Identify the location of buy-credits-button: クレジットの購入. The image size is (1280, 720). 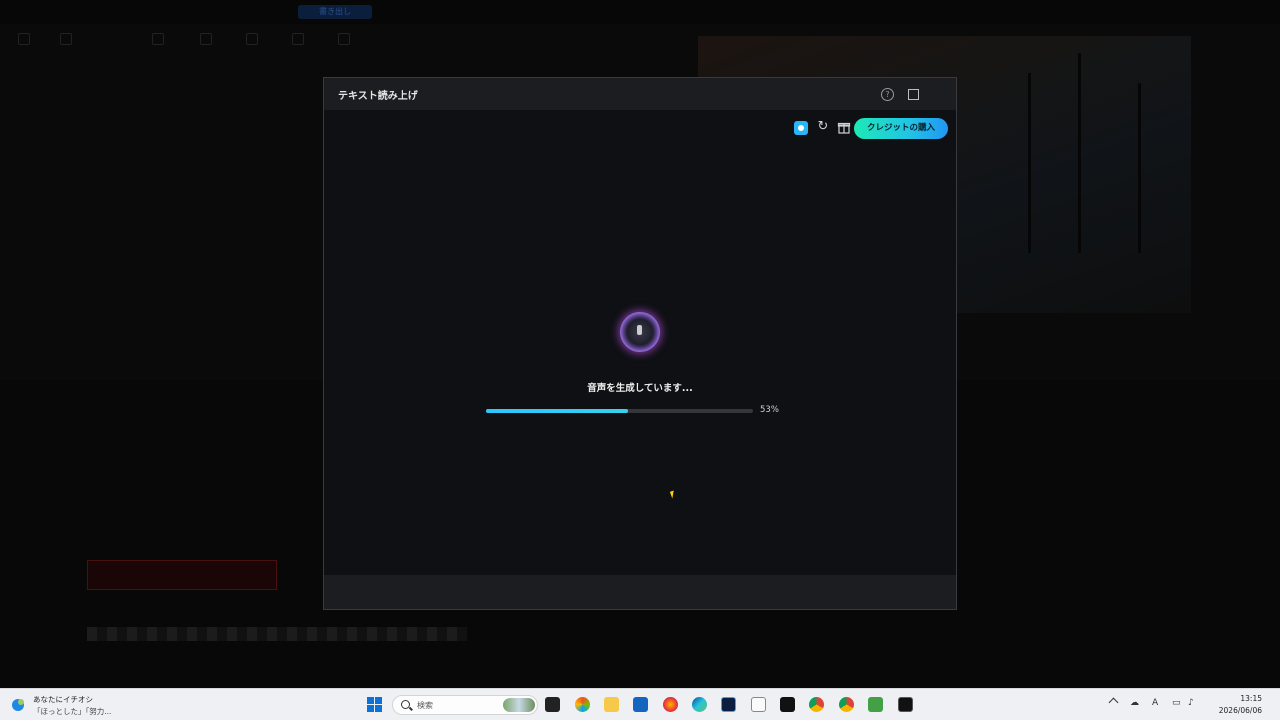
(901, 128).